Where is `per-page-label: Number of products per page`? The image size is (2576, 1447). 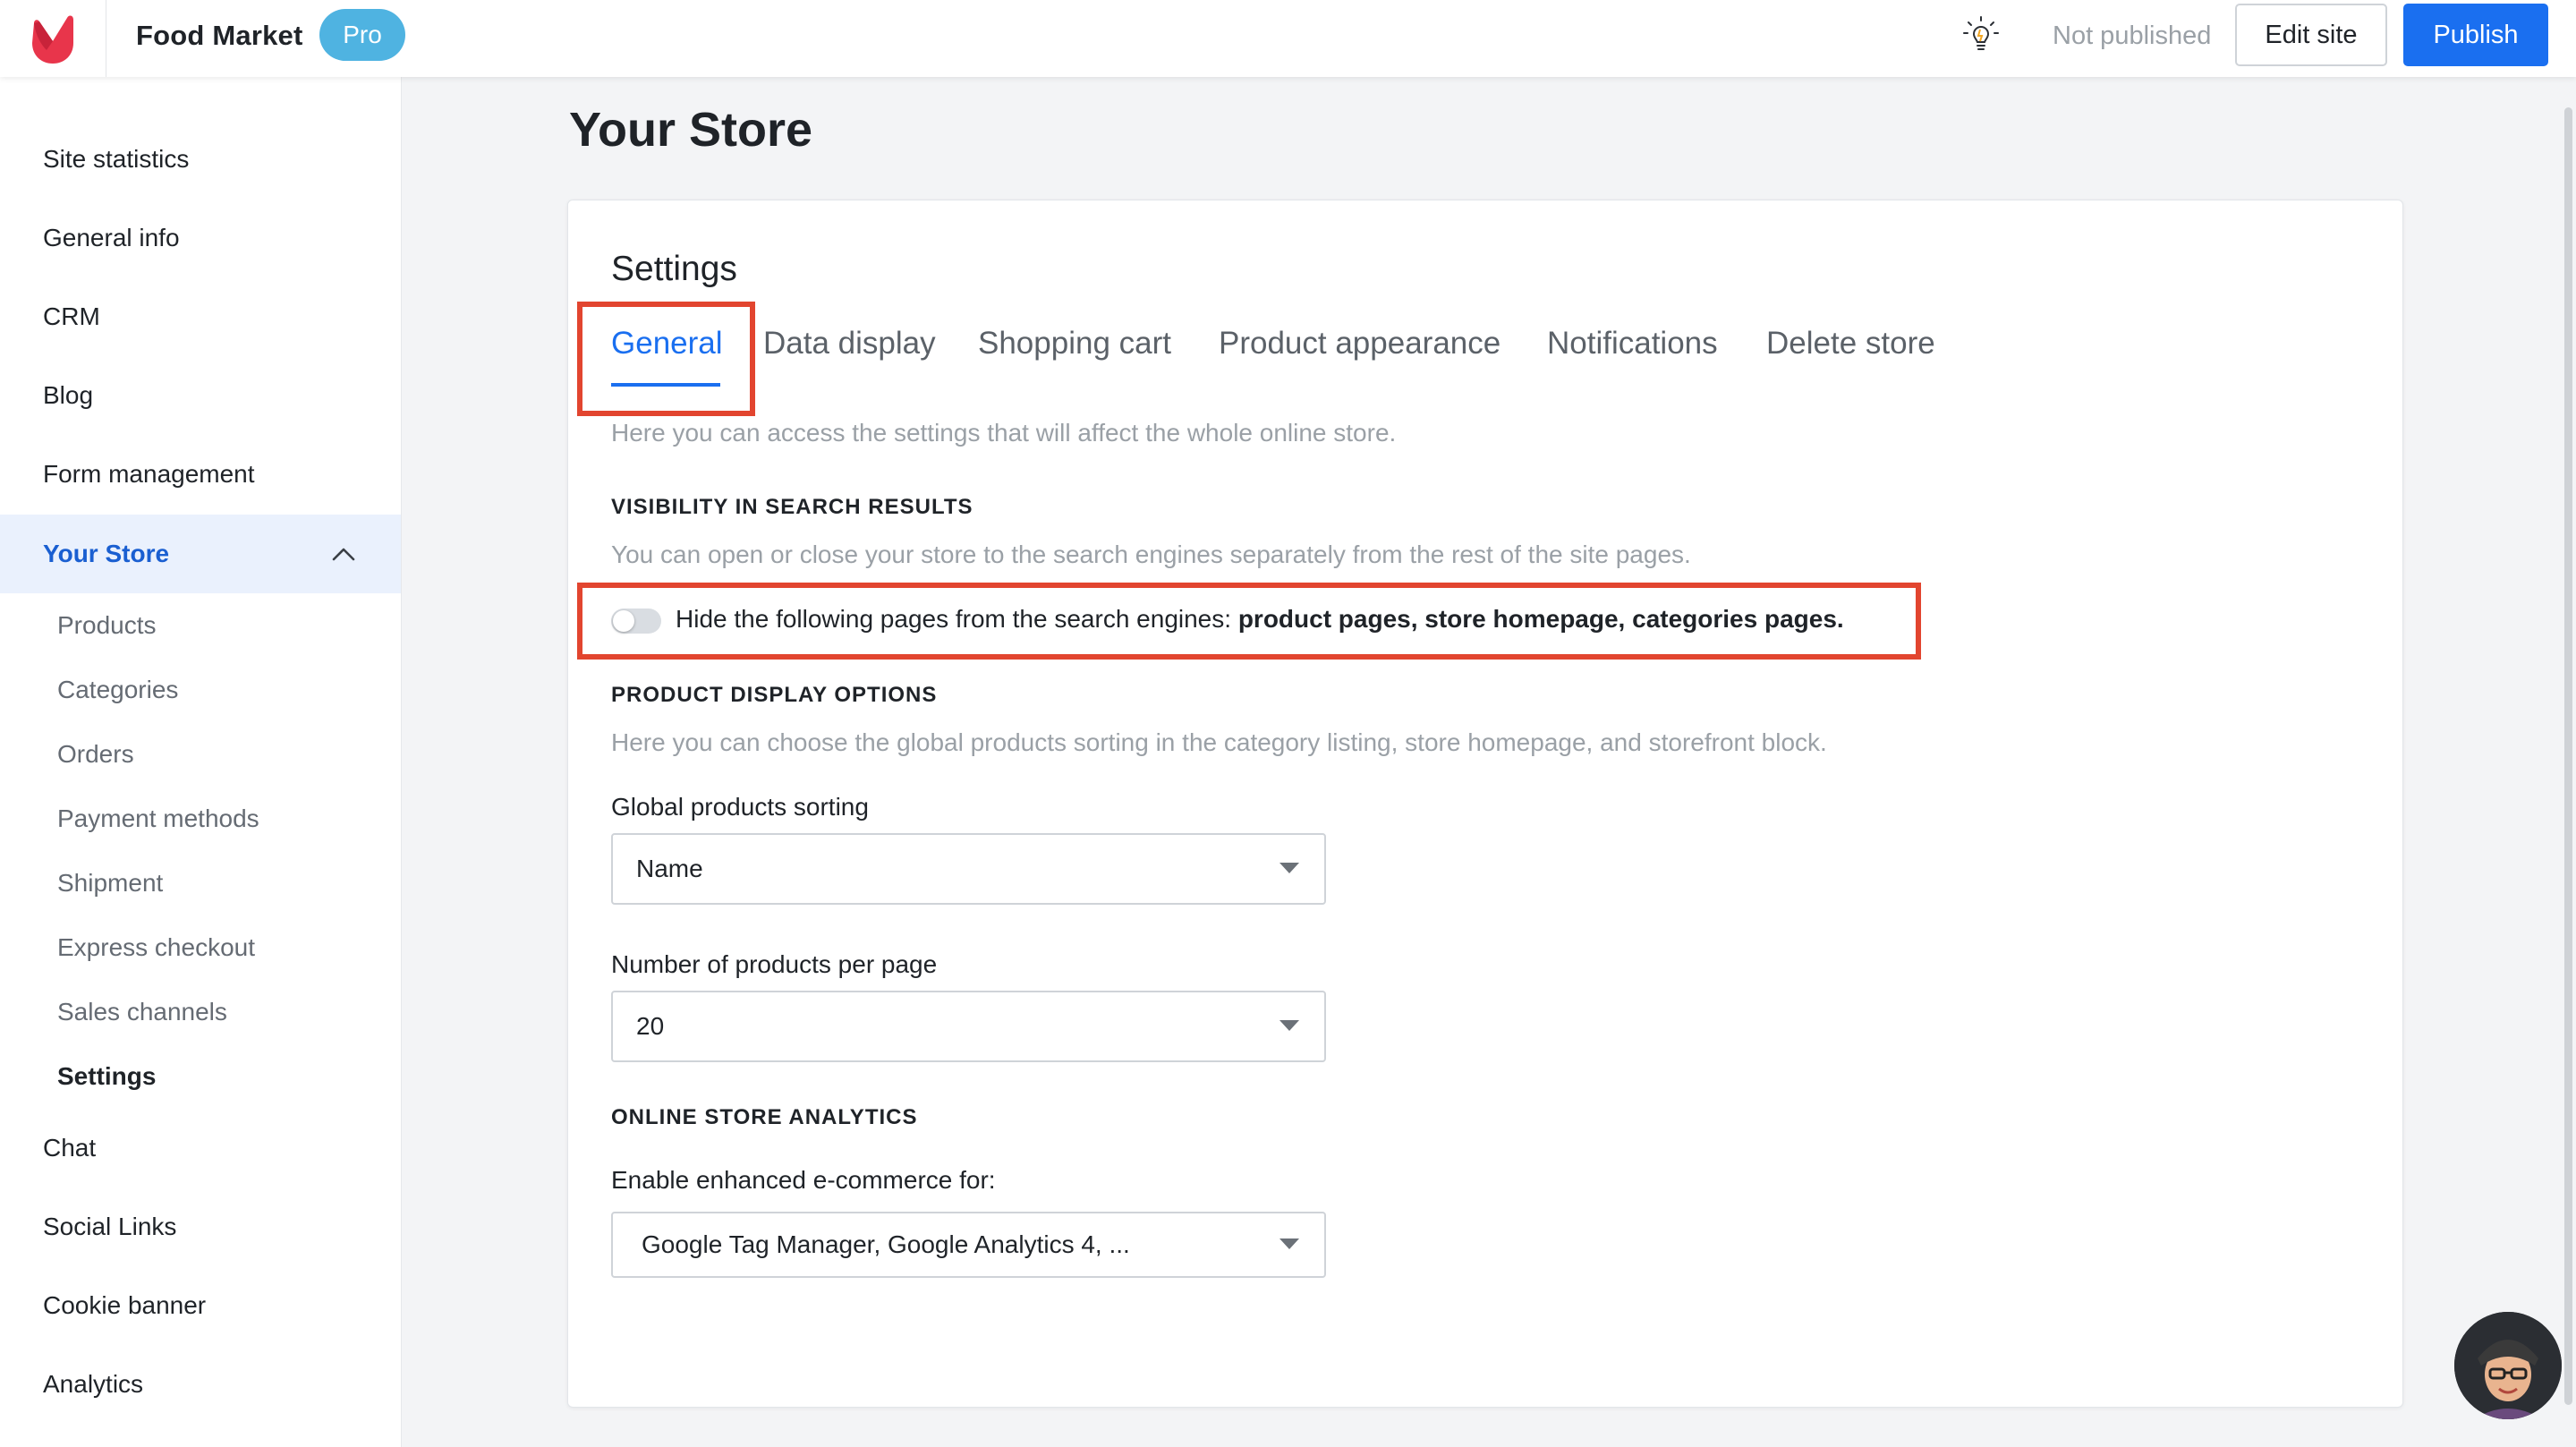
per-page-label: Number of products per page is located at coordinates (774, 964).